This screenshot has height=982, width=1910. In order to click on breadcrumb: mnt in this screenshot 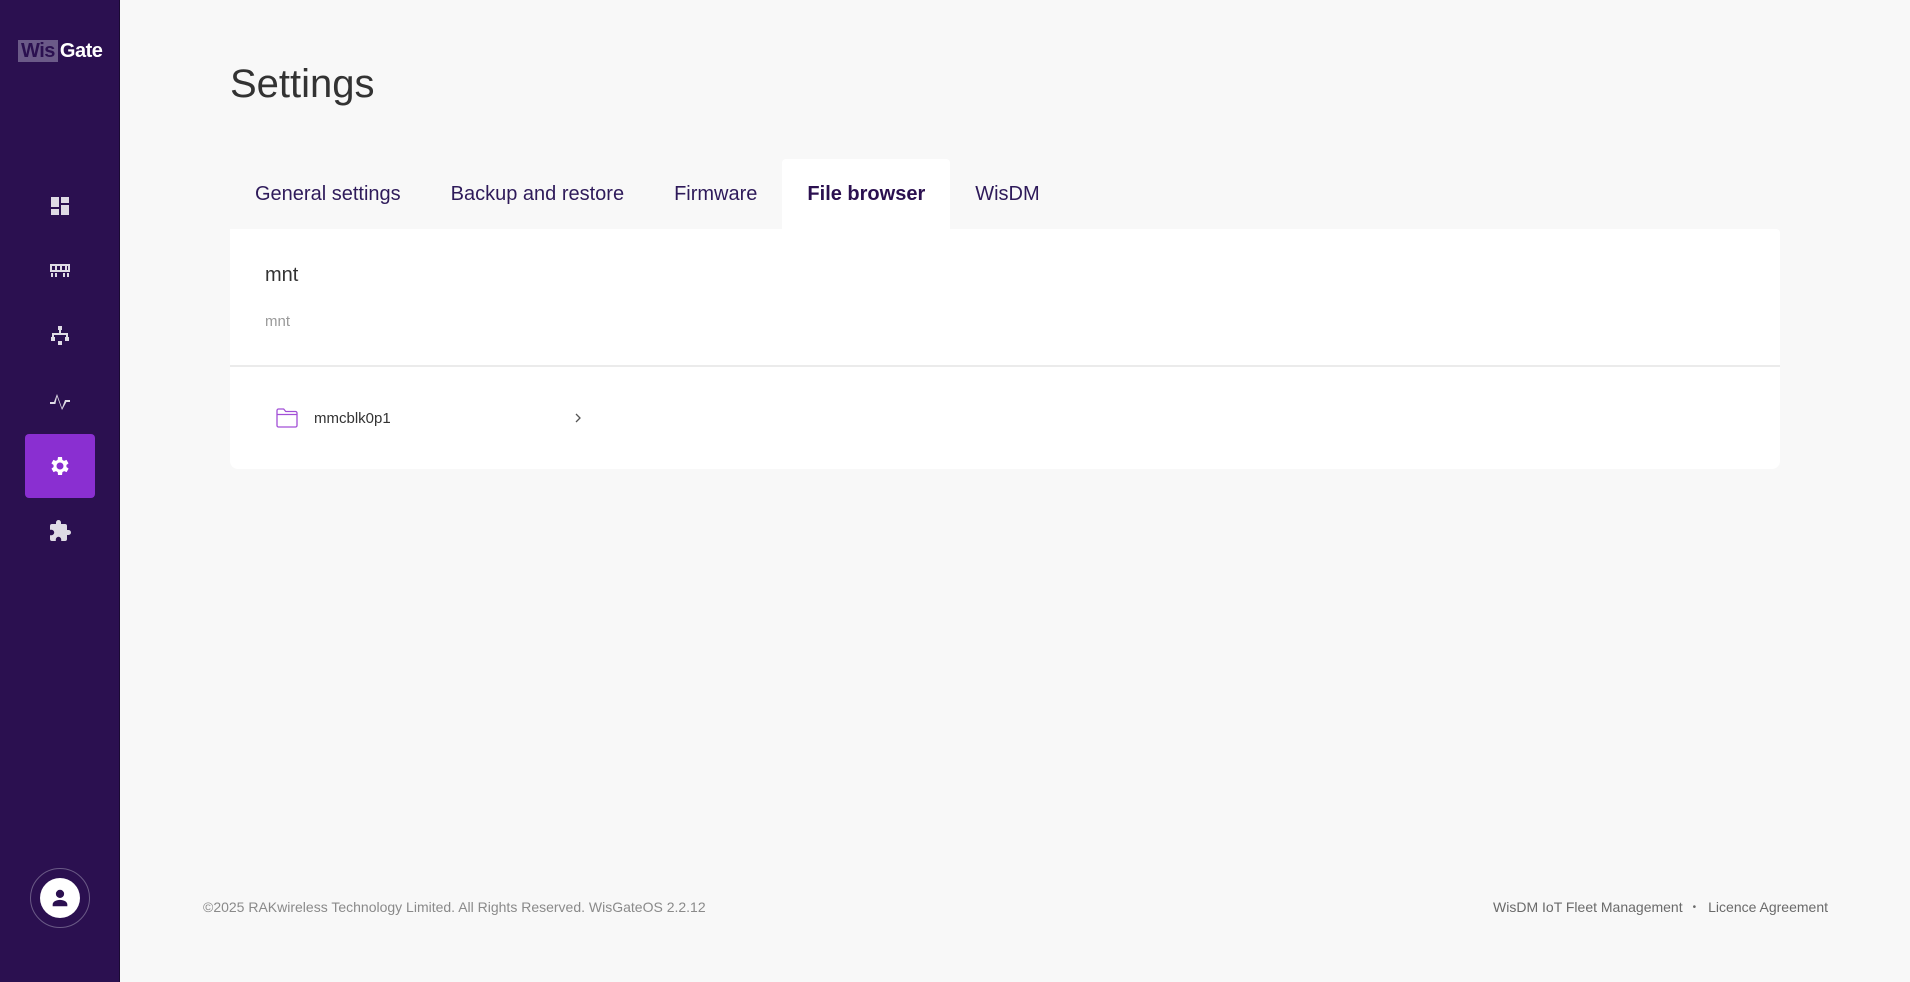, I will do `click(277, 321)`.